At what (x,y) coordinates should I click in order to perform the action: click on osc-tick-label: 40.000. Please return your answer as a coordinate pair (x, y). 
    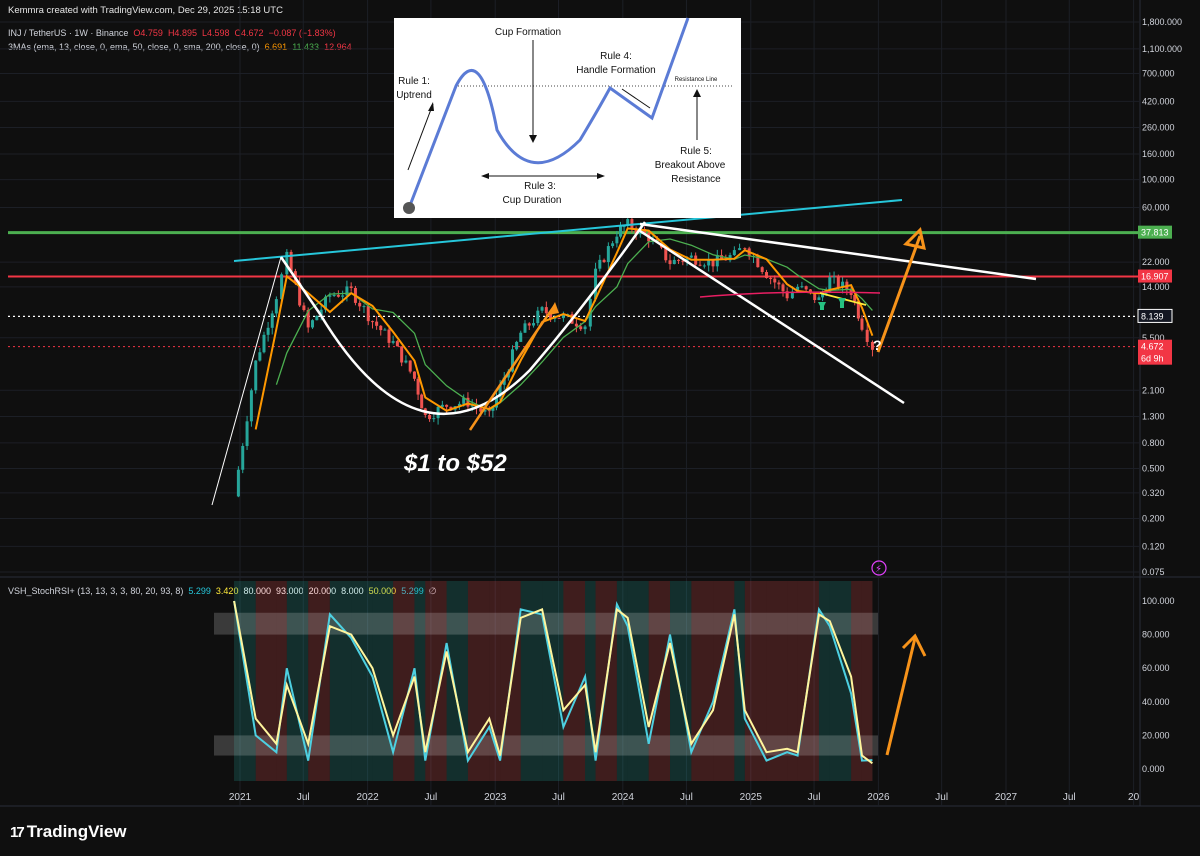
    Looking at the image, I should click on (1156, 702).